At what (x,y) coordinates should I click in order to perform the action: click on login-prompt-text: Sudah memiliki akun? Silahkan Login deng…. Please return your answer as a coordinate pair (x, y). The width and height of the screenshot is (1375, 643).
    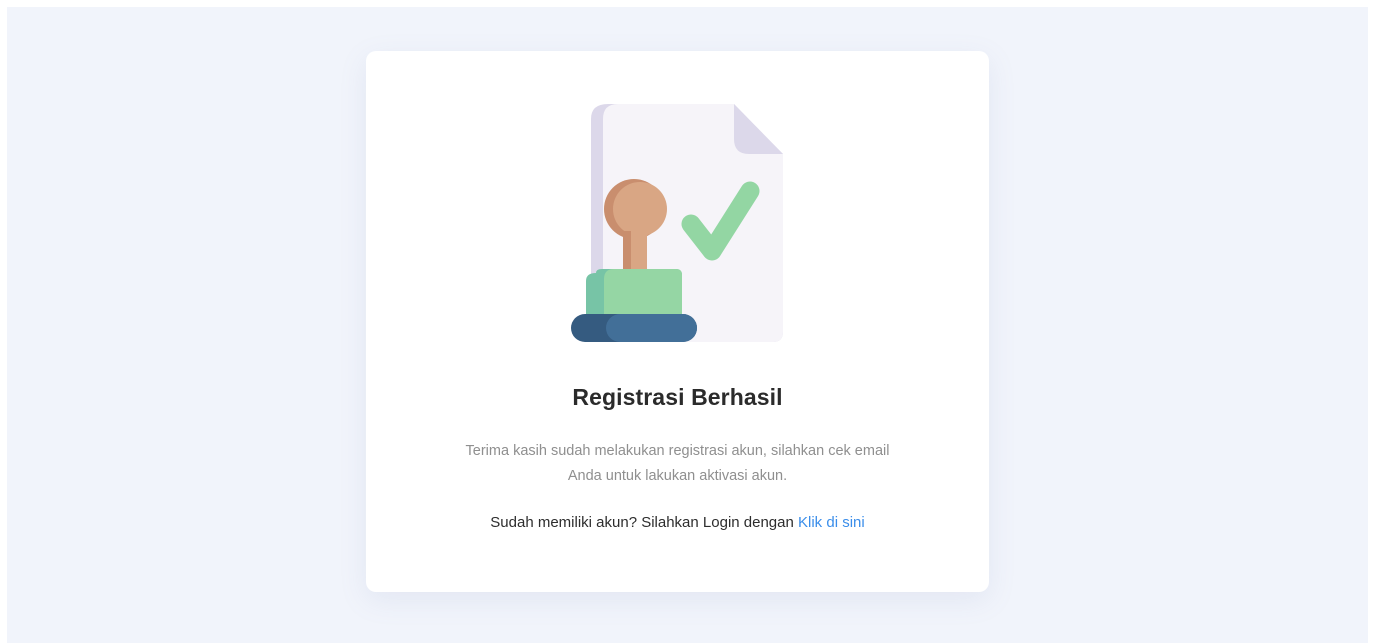
    Looking at the image, I should click on (642, 522).